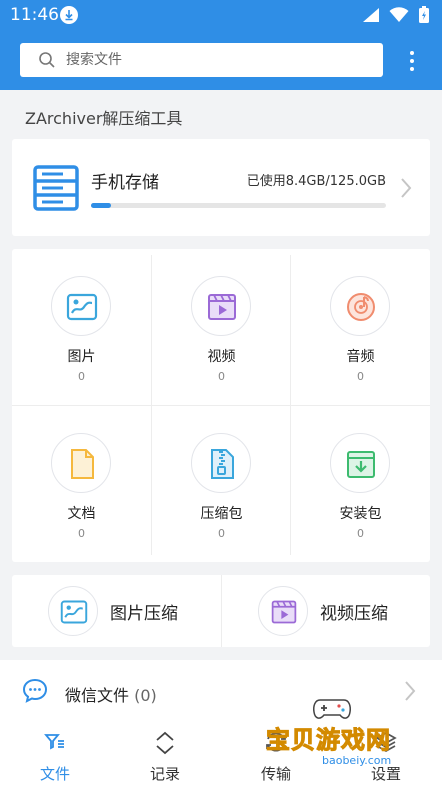  What do you see at coordinates (221, 692) in the screenshot?
I see `wechat-files-row: 微信文件 (0)` at bounding box center [221, 692].